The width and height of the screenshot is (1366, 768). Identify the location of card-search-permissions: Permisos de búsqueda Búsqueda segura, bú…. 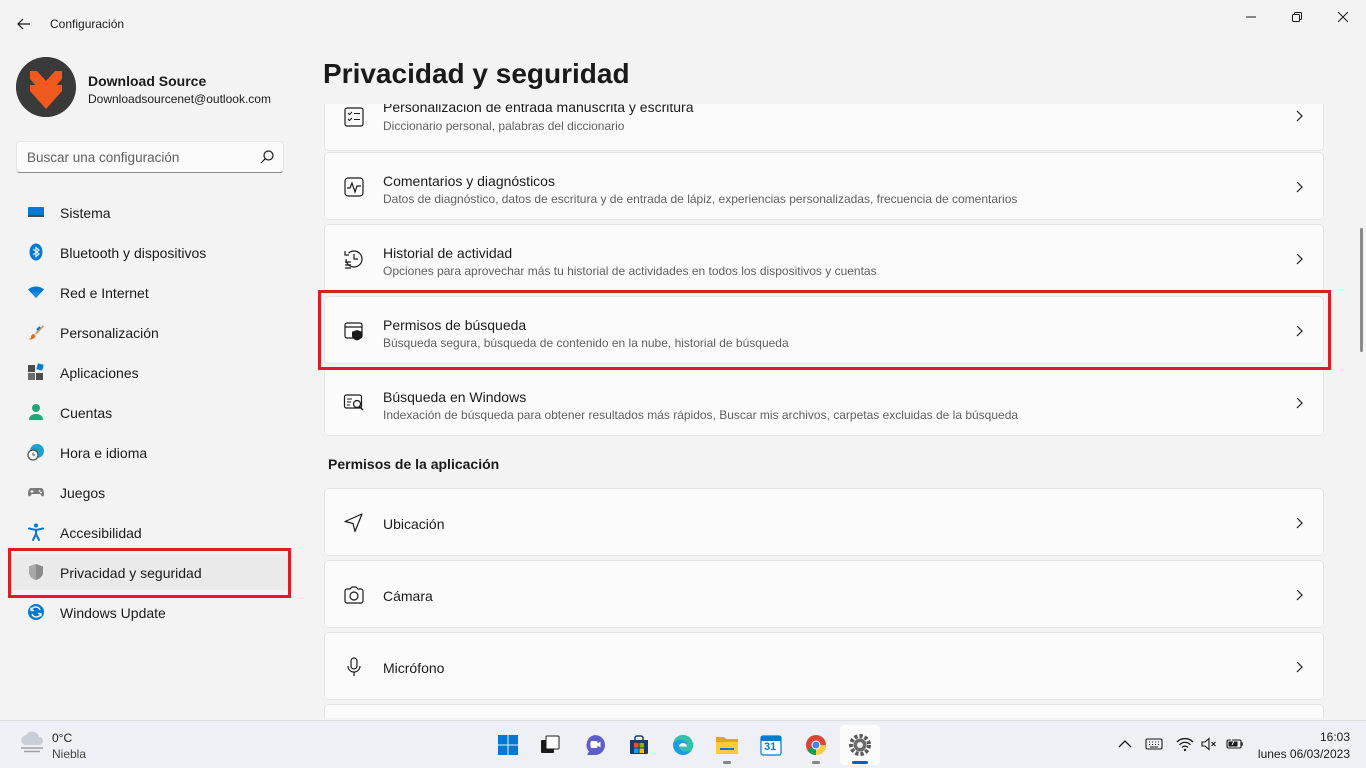
(824, 330).